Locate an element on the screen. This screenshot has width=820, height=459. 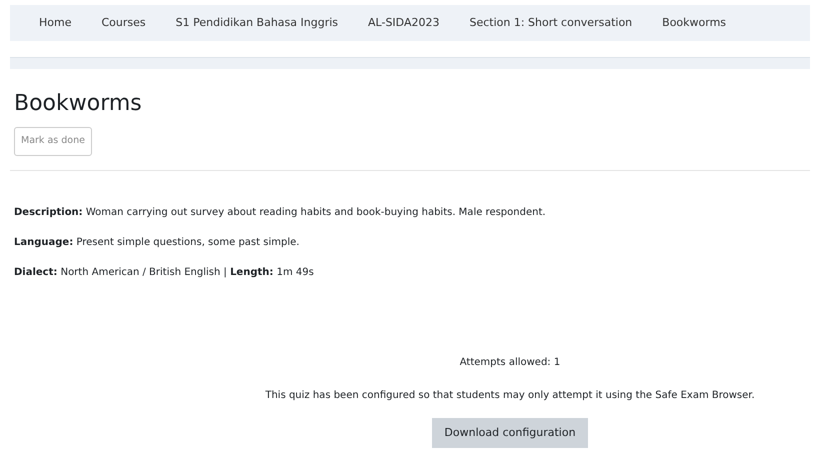
download-configuration-button: Download configuration is located at coordinates (510, 433).